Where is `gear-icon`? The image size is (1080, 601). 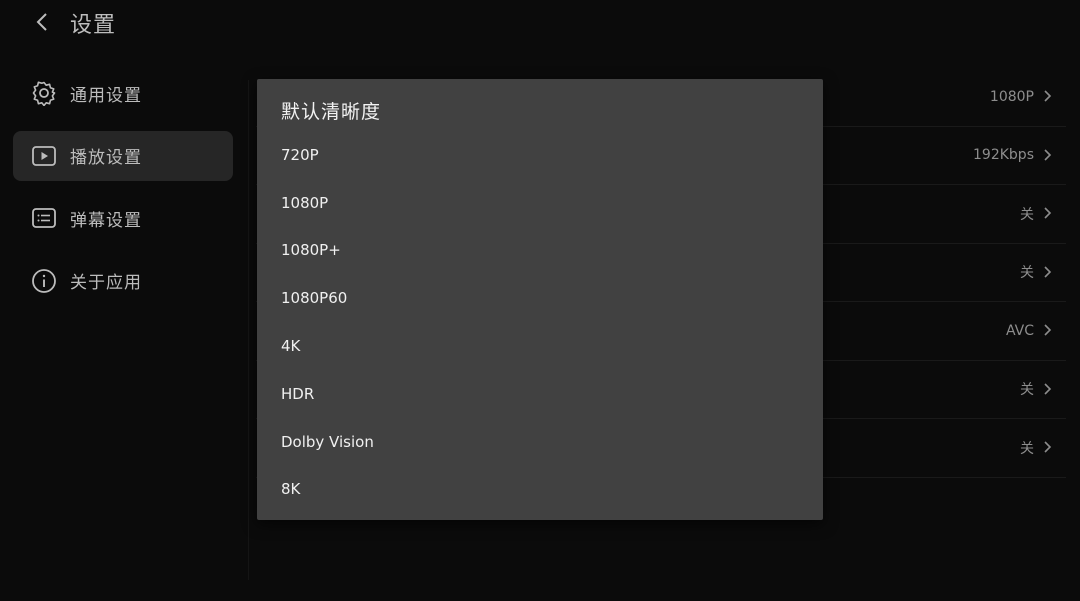 gear-icon is located at coordinates (44, 93).